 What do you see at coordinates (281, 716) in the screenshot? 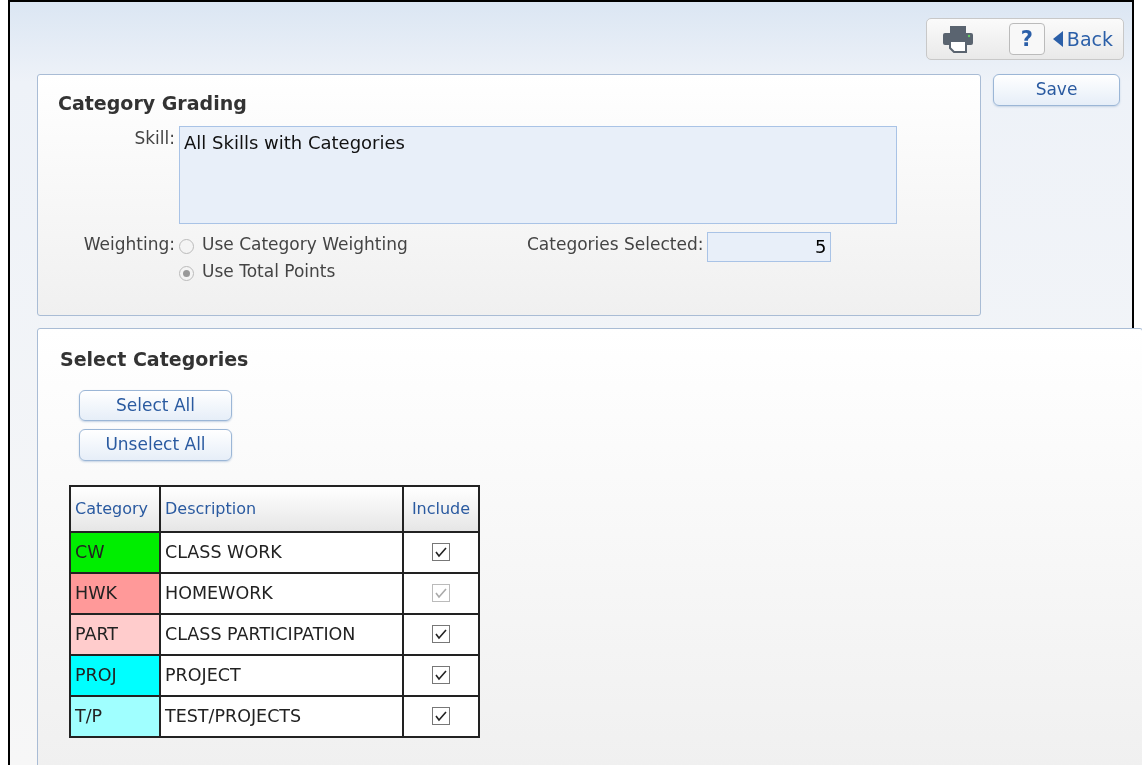
I see `description-cell: TEST/PROJECTS` at bounding box center [281, 716].